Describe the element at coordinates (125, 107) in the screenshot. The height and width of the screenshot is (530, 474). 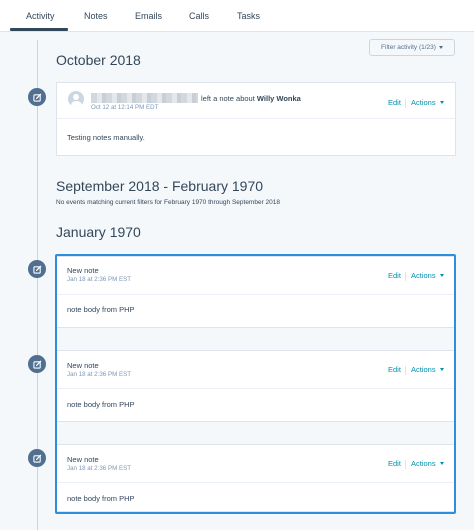
I see `note-timestamp: Oct 12 at 12:14 PM EDT` at that location.